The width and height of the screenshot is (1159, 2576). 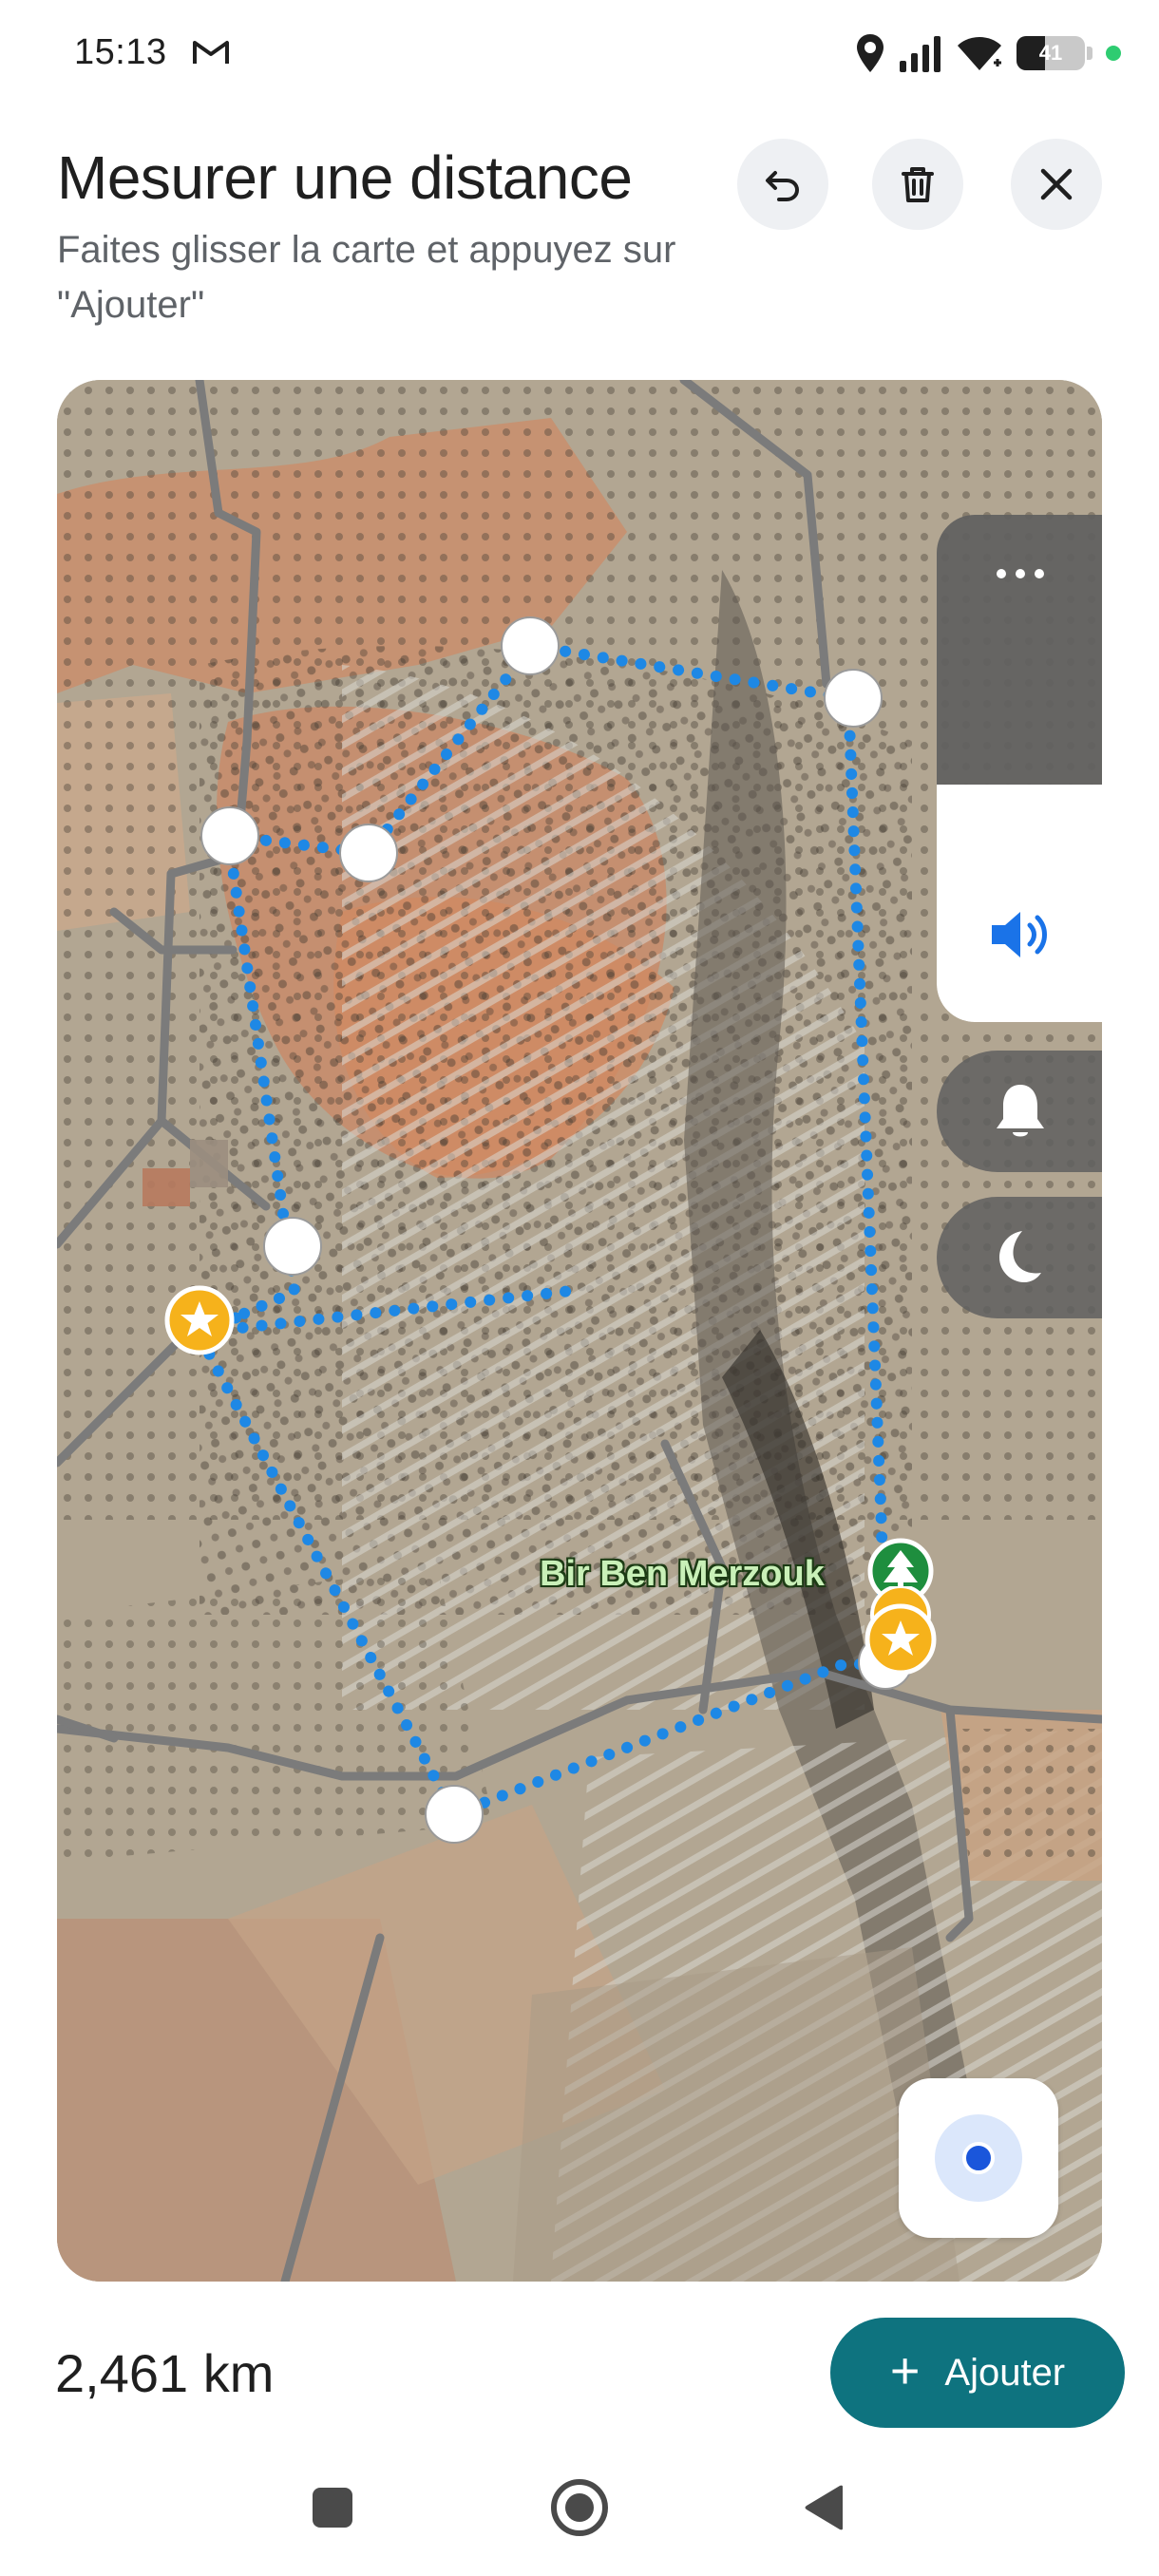 I want to click on home-icon, so click(x=579, y=2507).